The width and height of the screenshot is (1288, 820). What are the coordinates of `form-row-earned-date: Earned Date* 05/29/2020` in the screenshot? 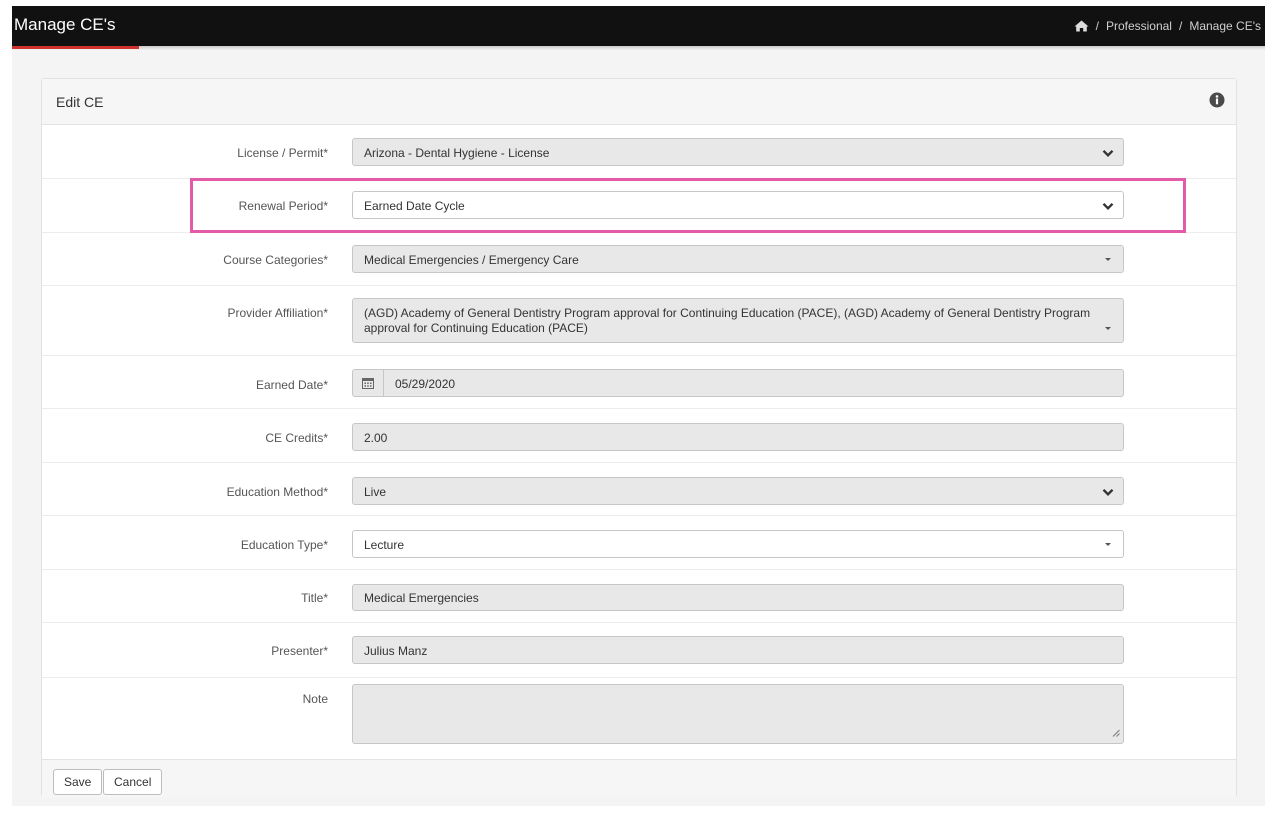 It's located at (639, 382).